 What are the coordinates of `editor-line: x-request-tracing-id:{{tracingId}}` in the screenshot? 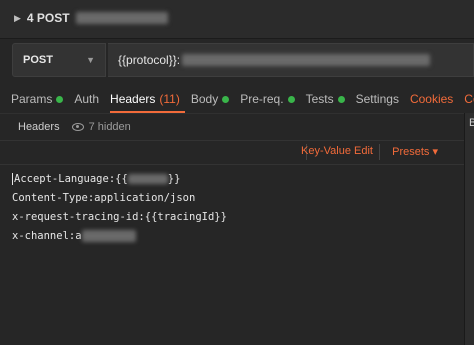 It's located at (237, 217).